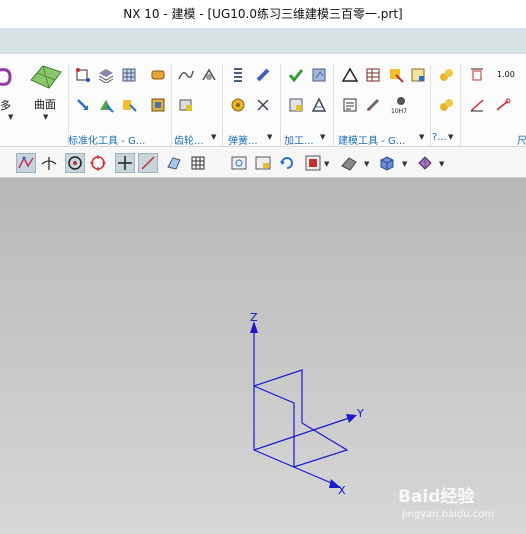  I want to click on x-axis-line, so click(295, 467).